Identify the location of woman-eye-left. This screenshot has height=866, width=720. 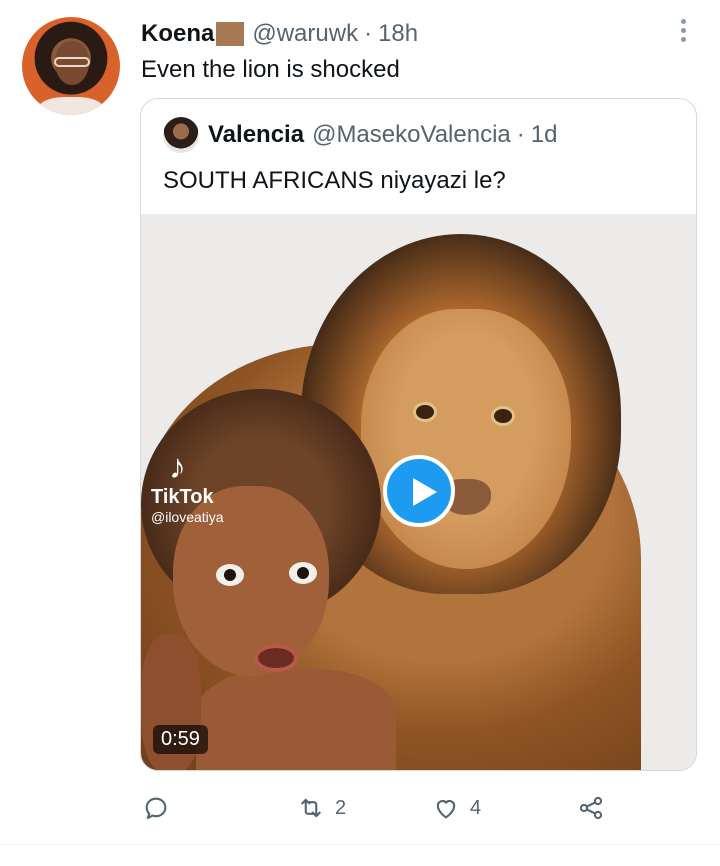
(230, 575).